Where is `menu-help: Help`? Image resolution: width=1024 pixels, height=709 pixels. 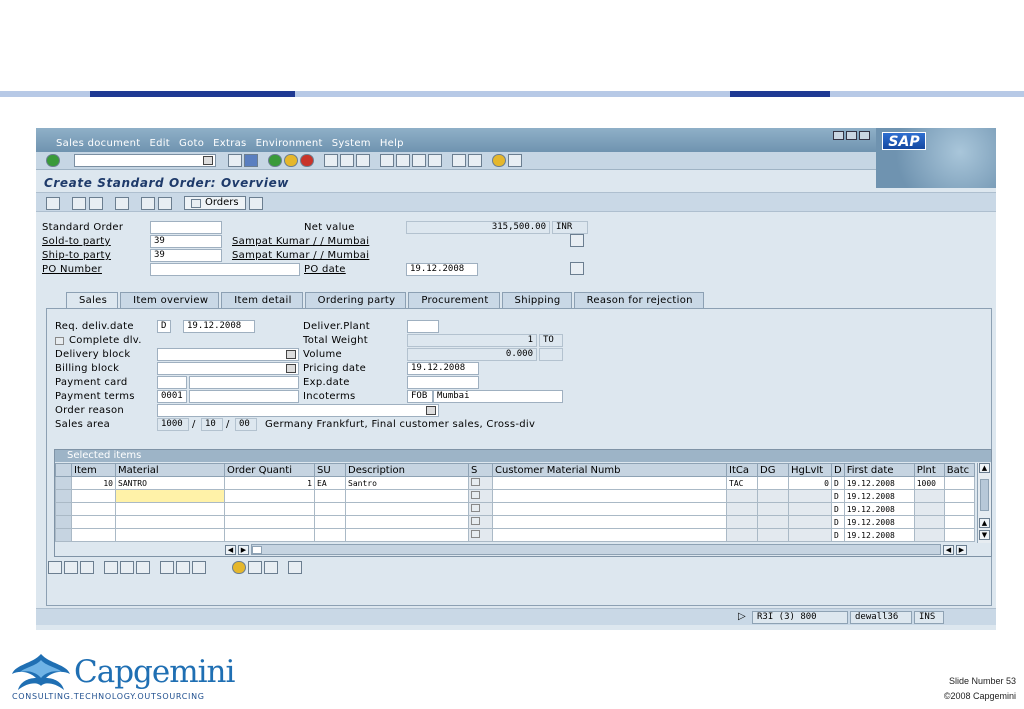
menu-help: Help is located at coordinates (392, 145).